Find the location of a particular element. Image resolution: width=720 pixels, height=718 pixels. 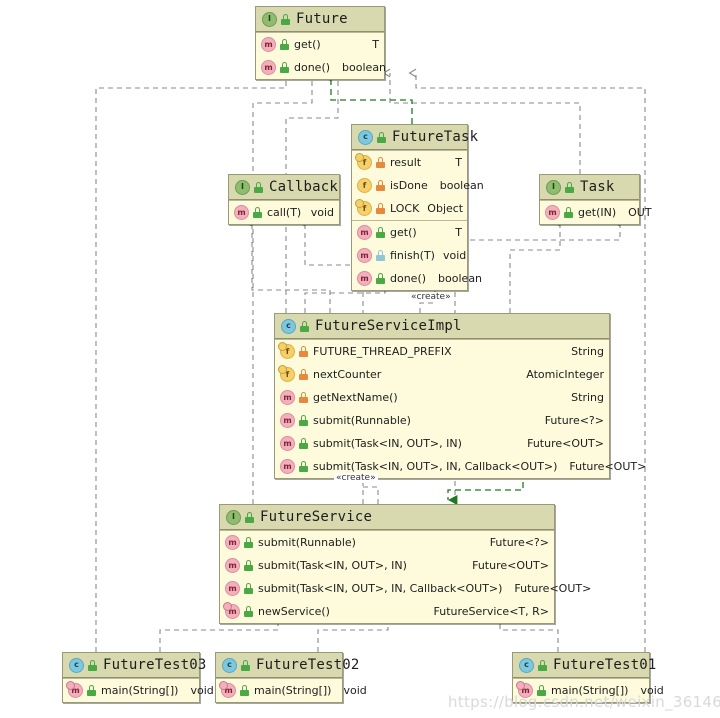

class-box-task: I Task m get(IN) OUT is located at coordinates (595, 199).